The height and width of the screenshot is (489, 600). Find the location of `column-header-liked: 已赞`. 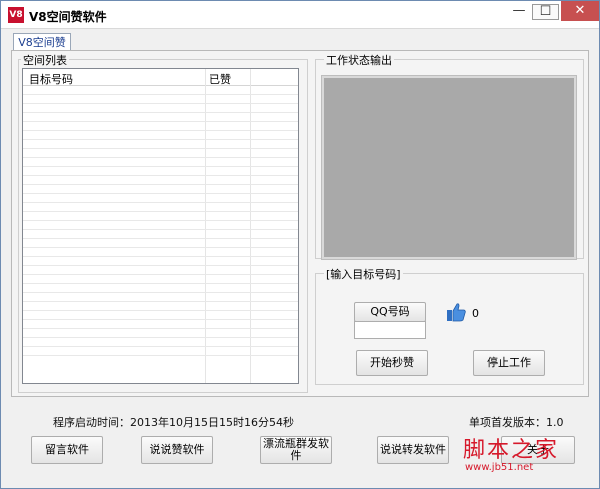

column-header-liked: 已赞 is located at coordinates (220, 79).